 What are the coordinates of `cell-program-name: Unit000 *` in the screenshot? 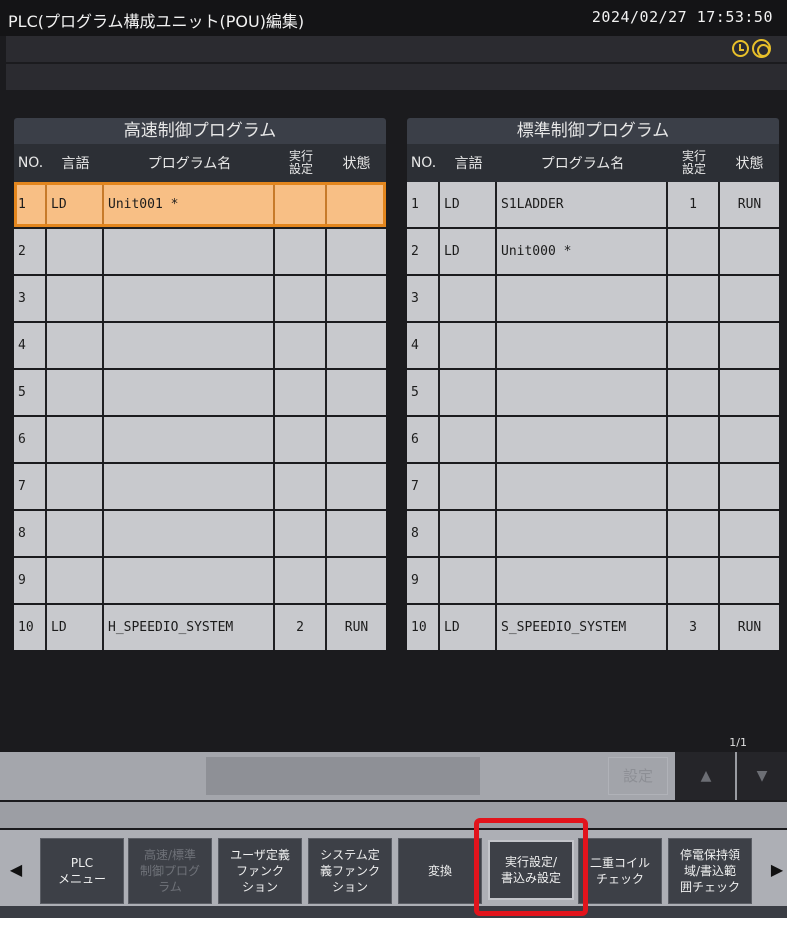 It's located at (582, 251).